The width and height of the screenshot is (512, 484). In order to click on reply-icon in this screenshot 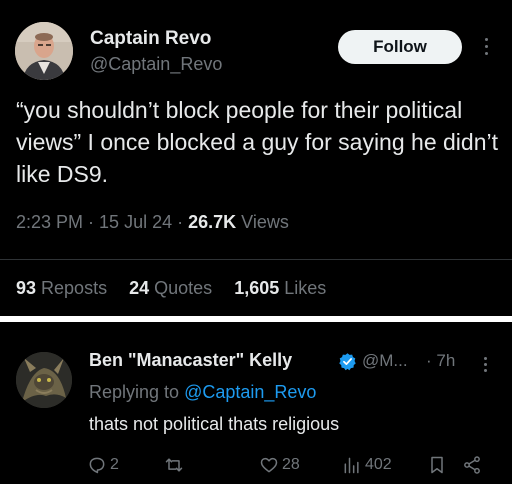, I will do `click(97, 465)`.